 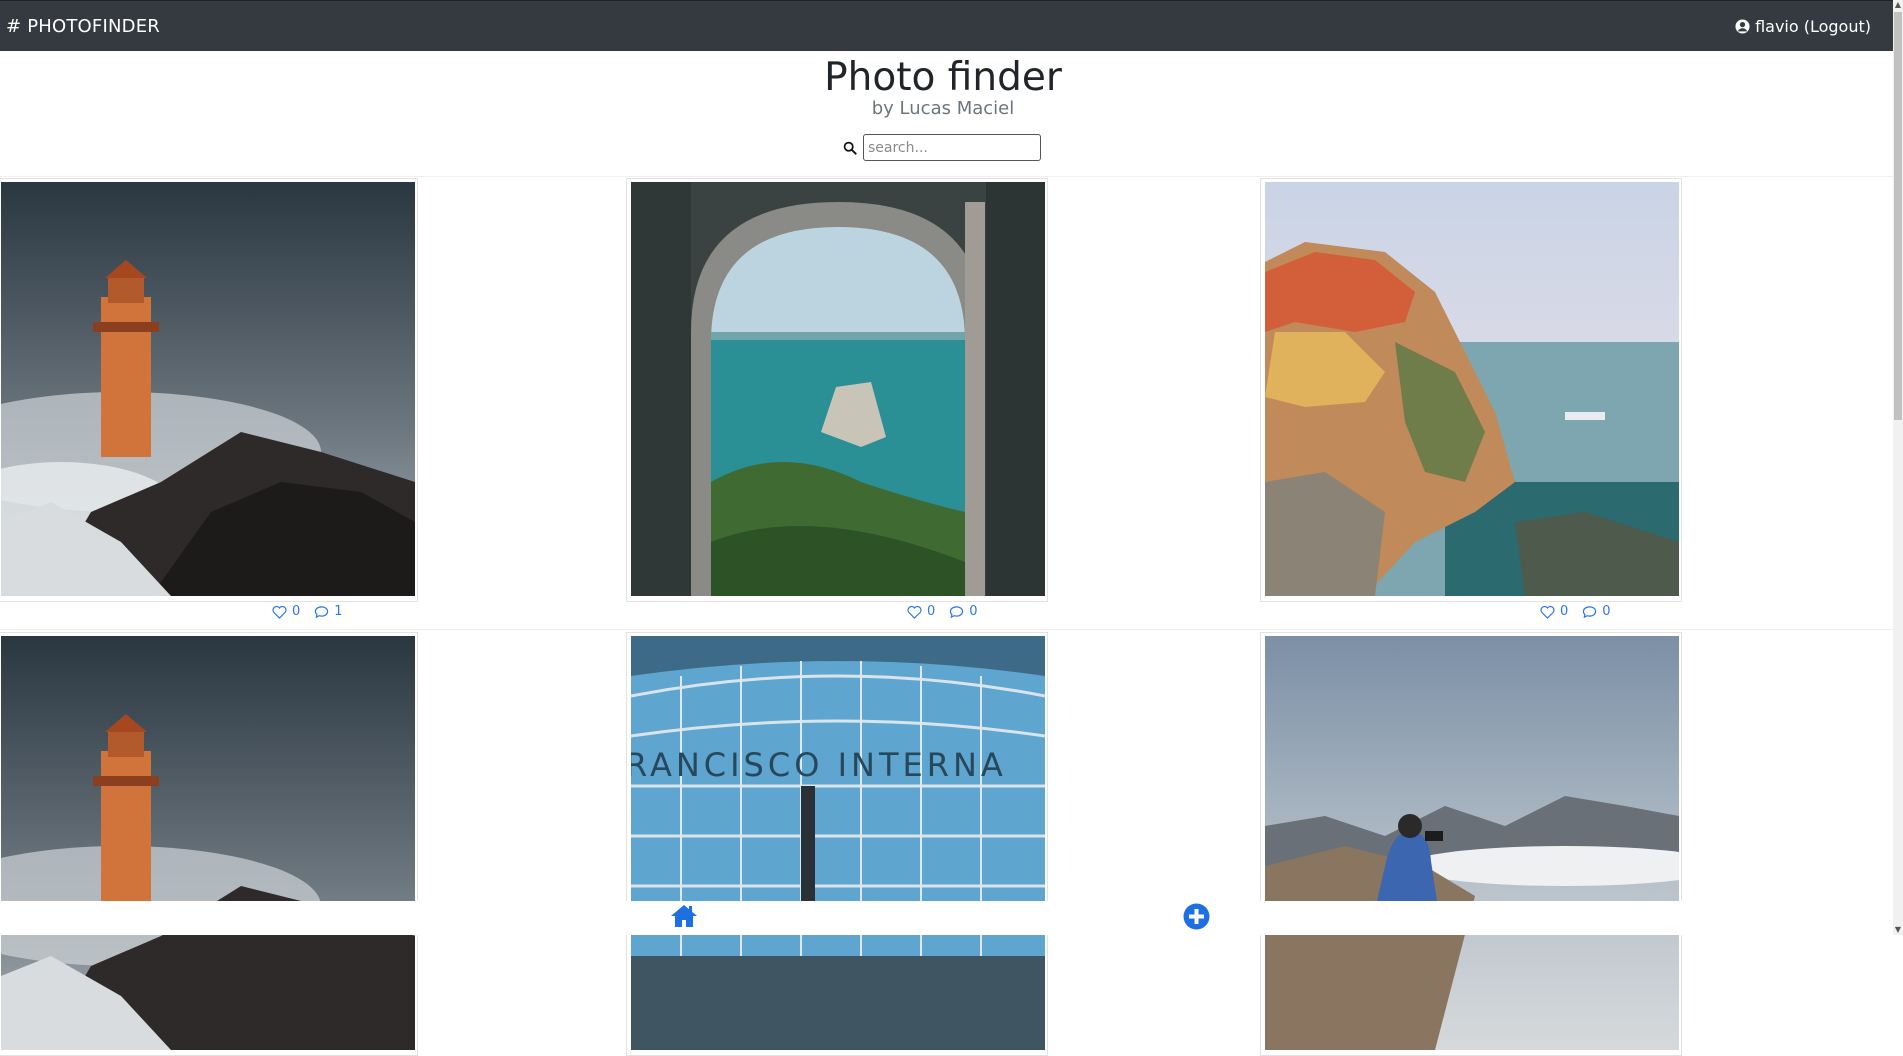 I want to click on home-icon, so click(x=684, y=916).